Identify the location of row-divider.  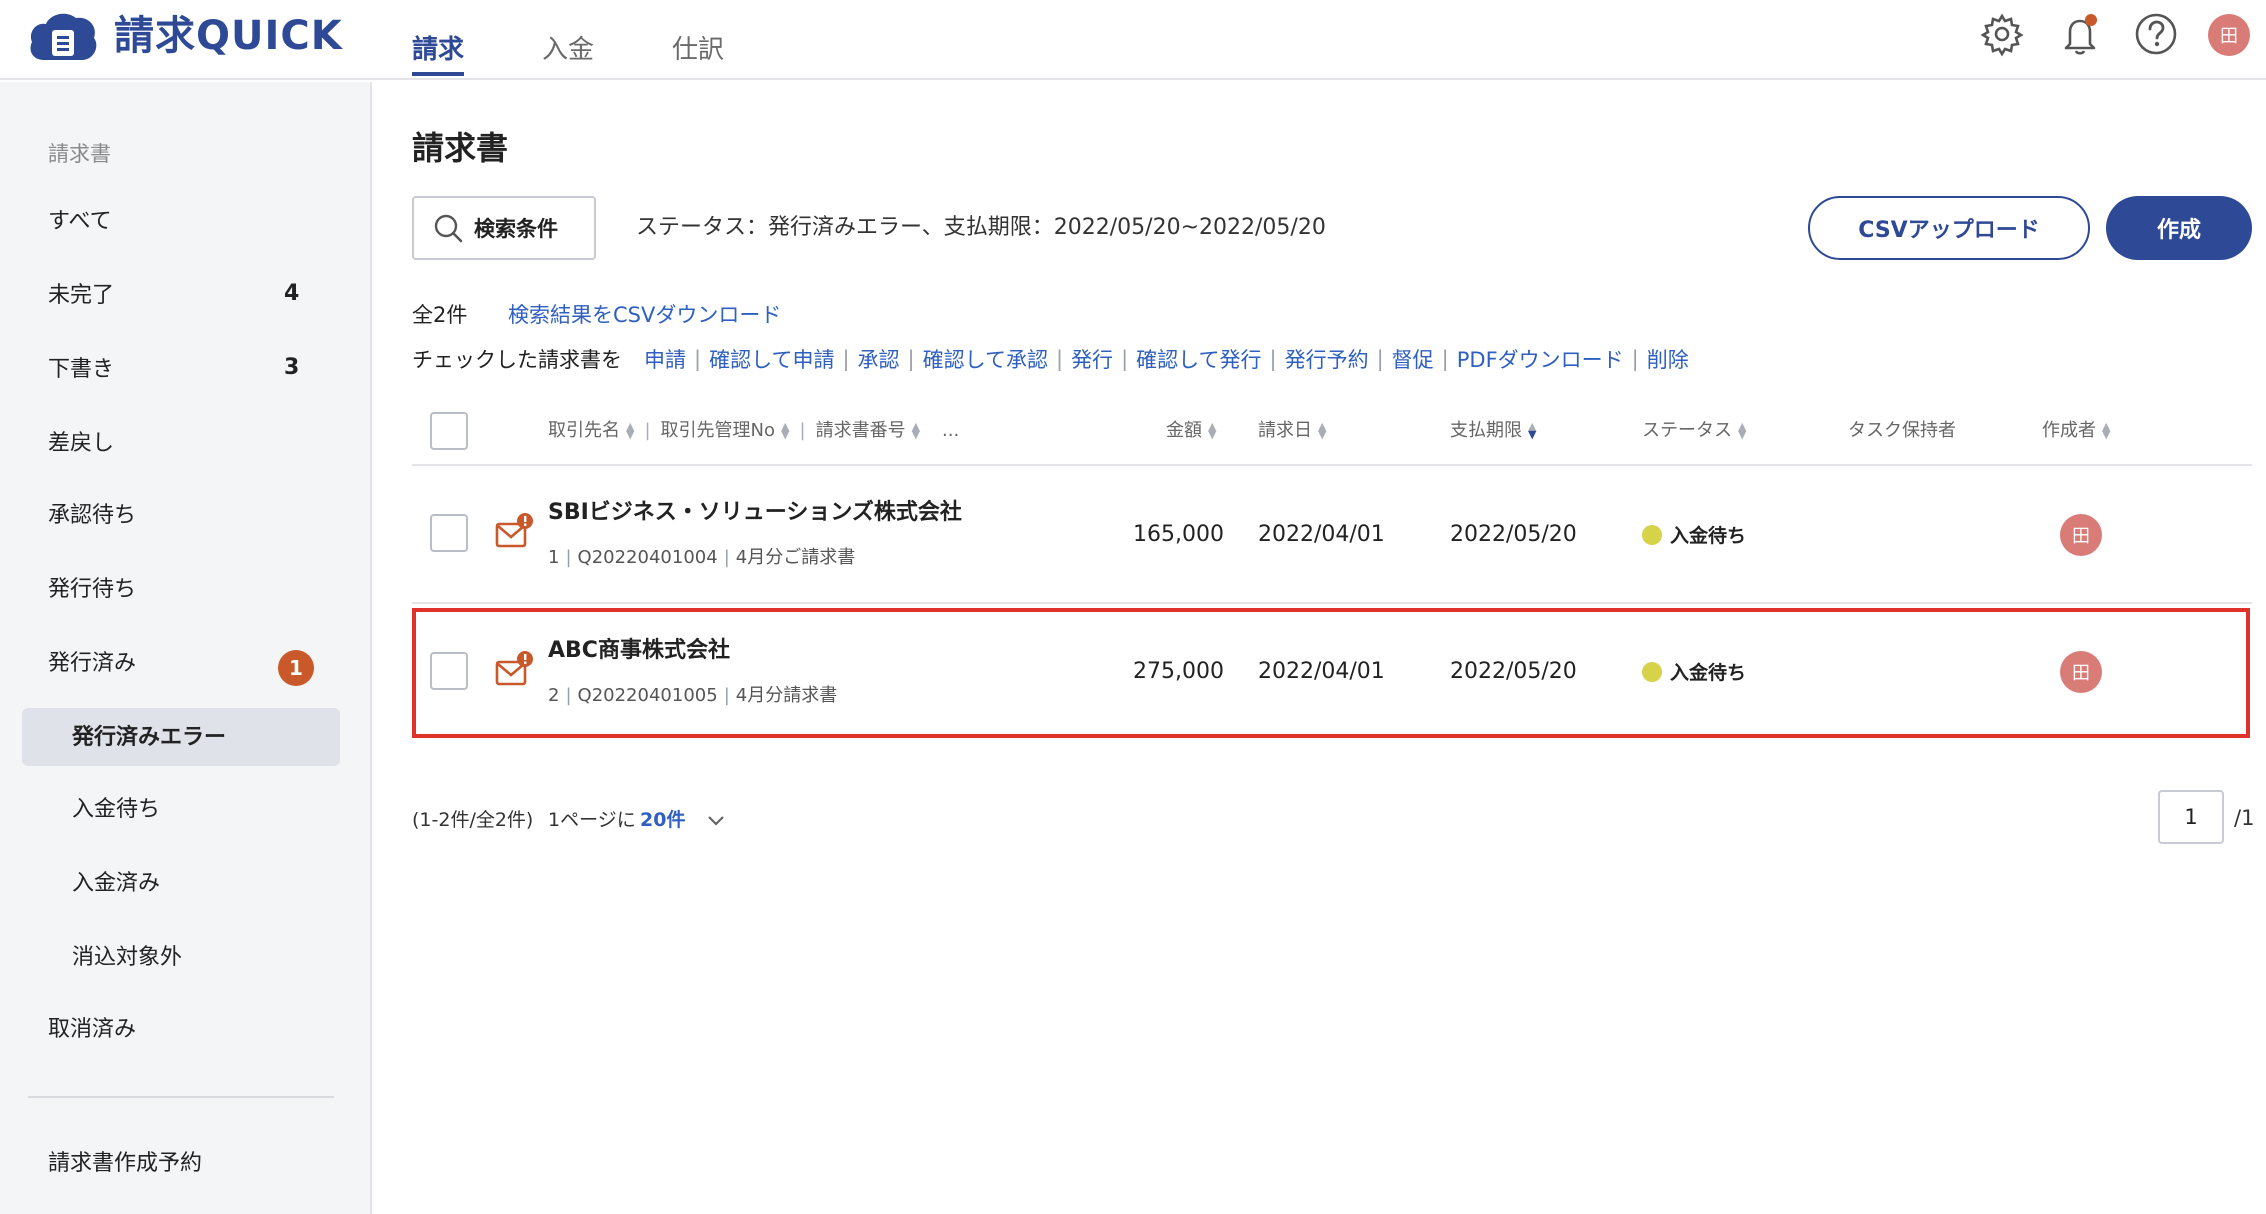
(1332, 603).